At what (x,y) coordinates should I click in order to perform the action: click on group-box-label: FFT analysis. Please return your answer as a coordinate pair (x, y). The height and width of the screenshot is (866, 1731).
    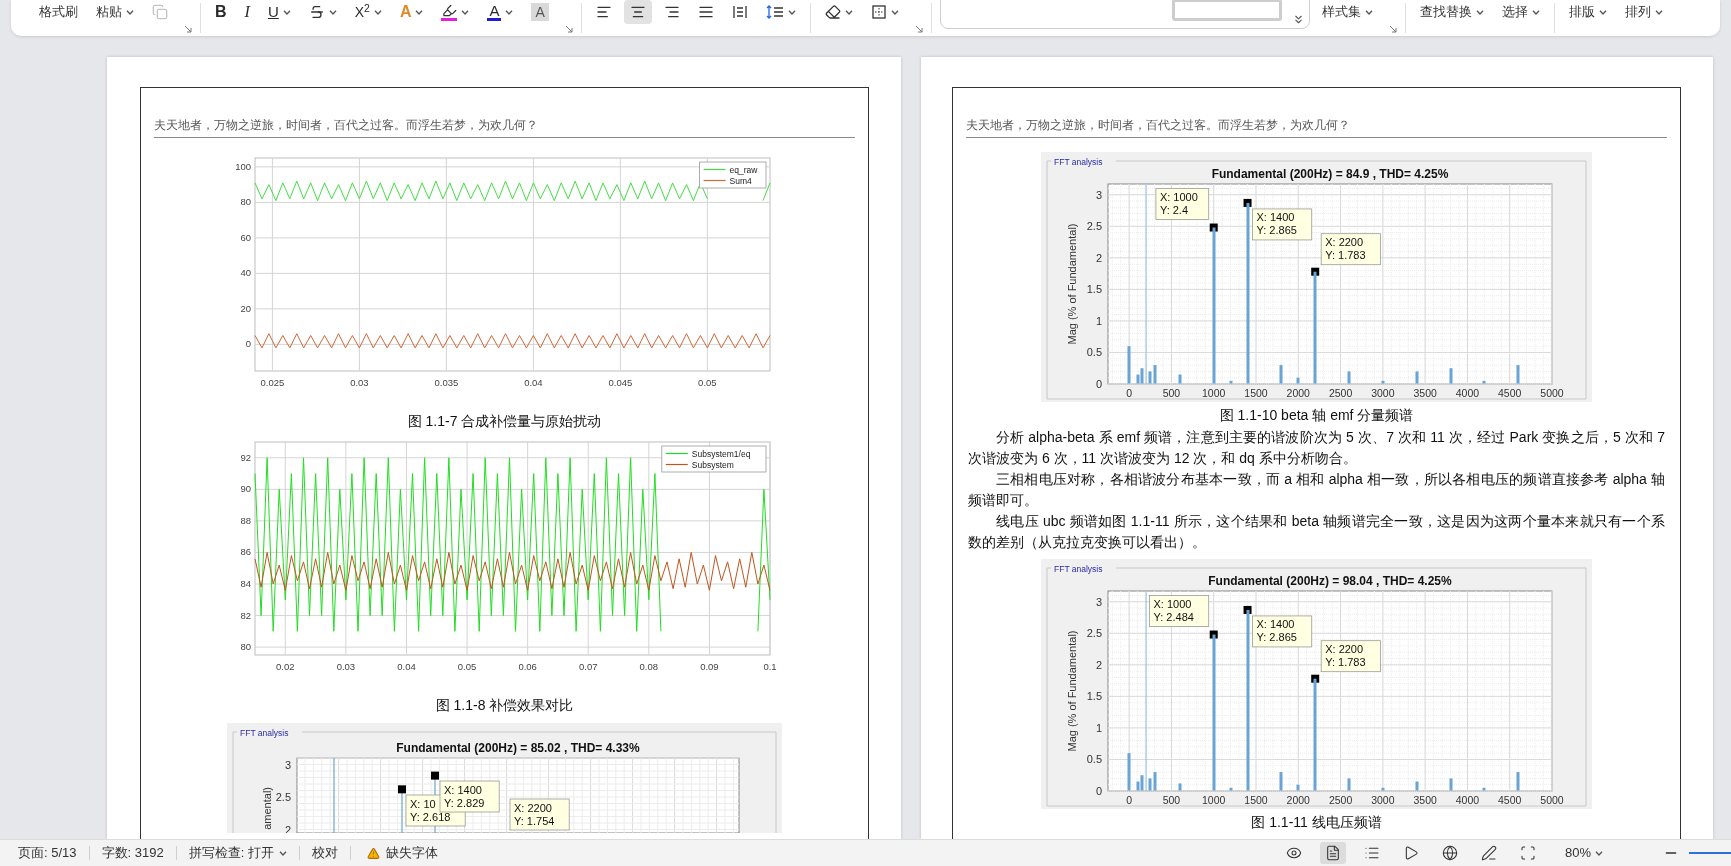
    Looking at the image, I should click on (264, 732).